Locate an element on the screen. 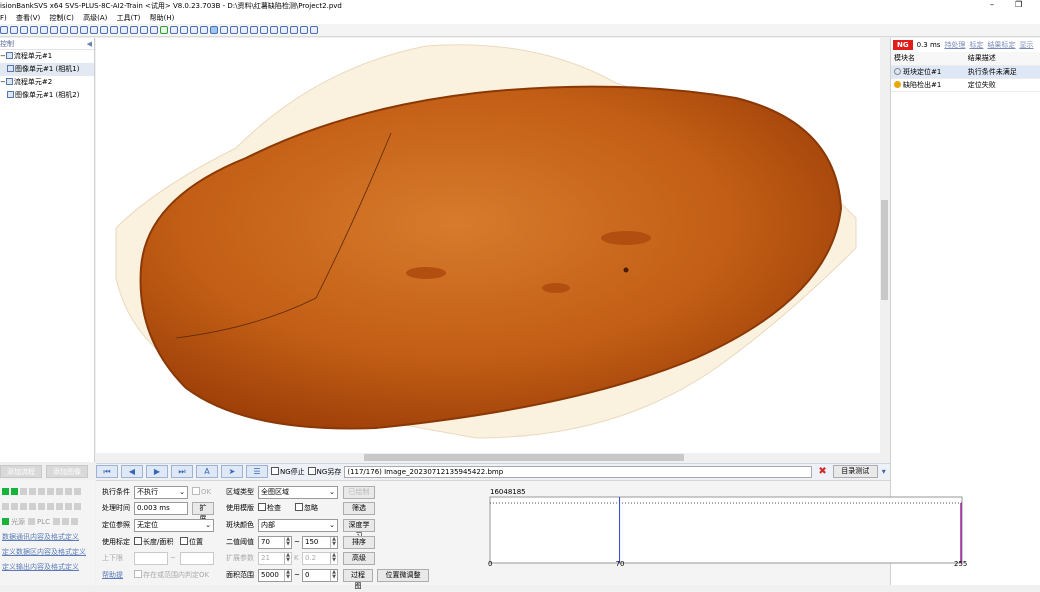  clear-icon: ✖ is located at coordinates (822, 471).